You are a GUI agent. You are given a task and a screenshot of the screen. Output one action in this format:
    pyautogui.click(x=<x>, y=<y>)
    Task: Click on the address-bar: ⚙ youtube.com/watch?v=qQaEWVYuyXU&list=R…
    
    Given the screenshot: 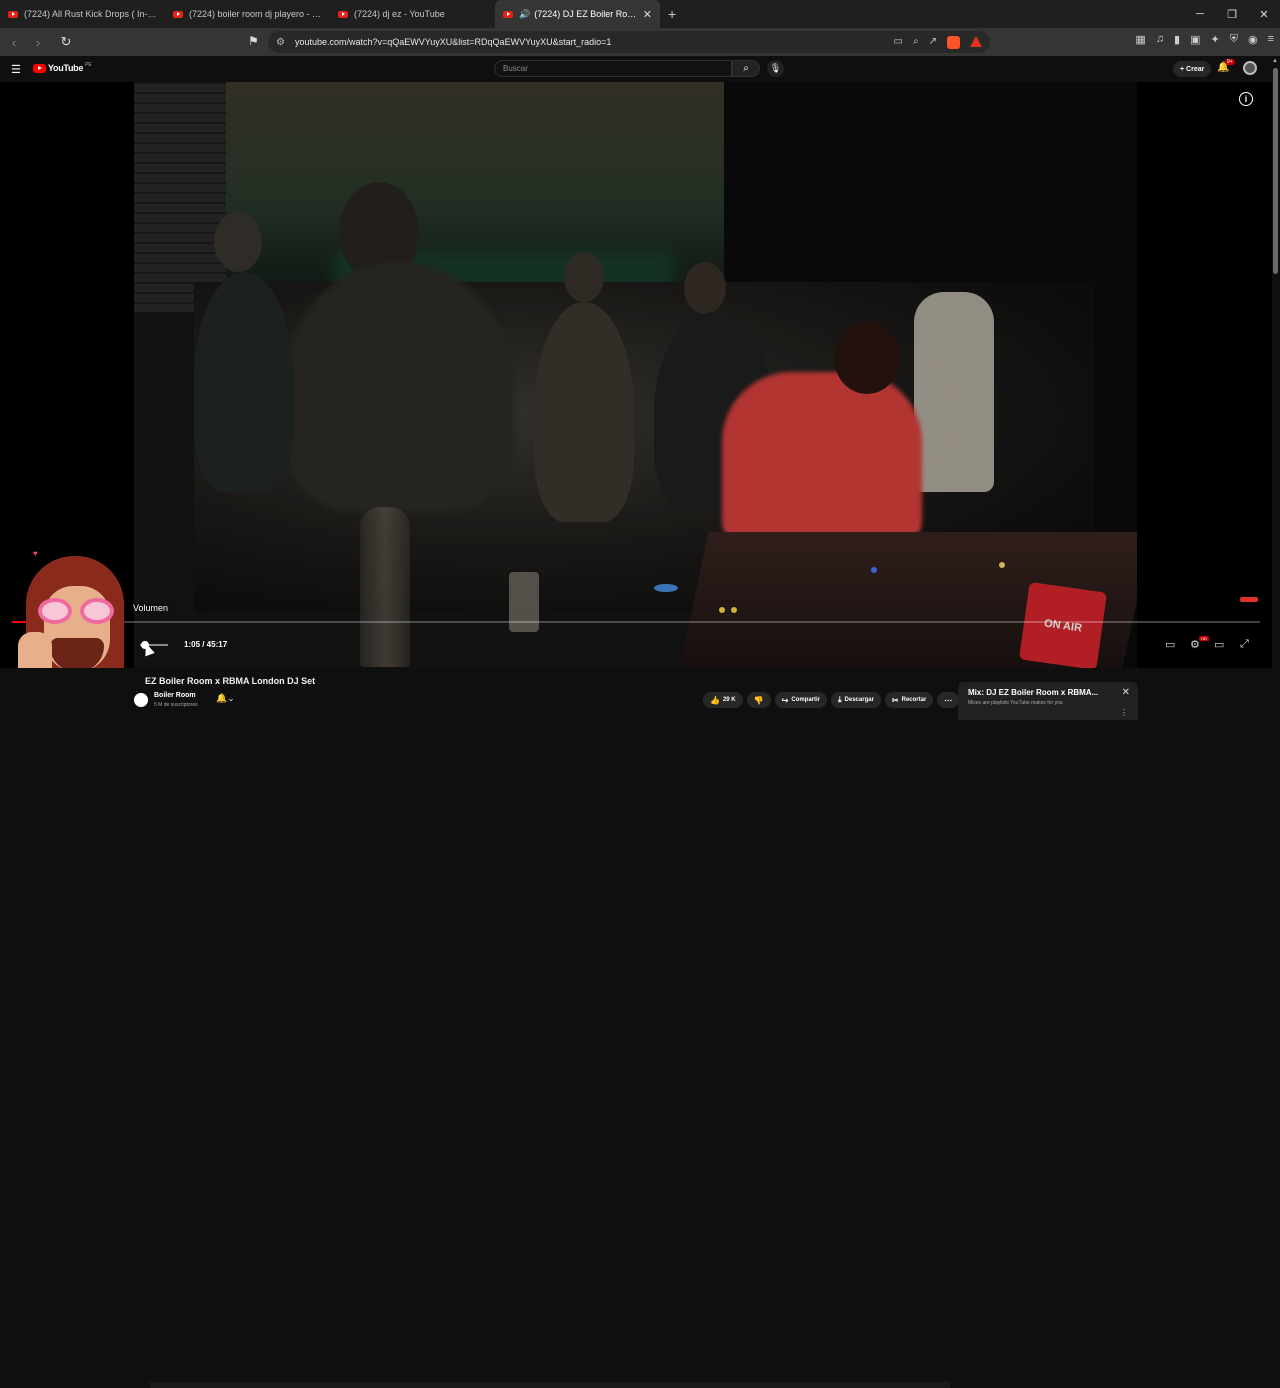 What is the action you would take?
    pyautogui.click(x=629, y=42)
    